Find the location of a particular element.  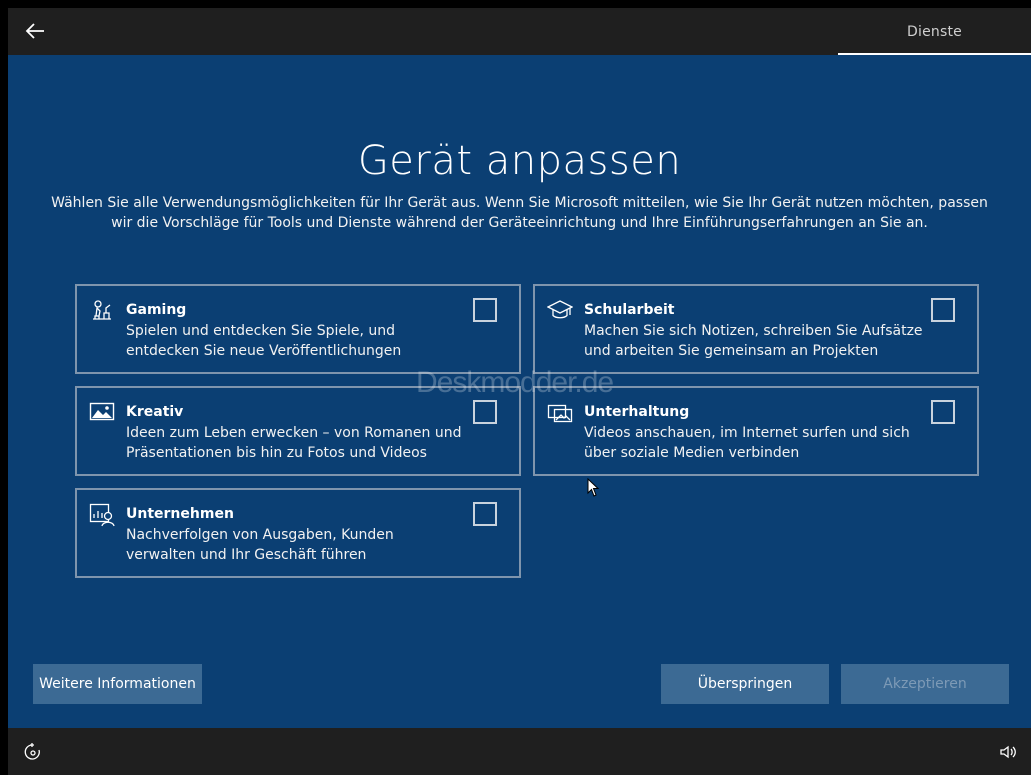

back-arrow-icon is located at coordinates (35, 31).